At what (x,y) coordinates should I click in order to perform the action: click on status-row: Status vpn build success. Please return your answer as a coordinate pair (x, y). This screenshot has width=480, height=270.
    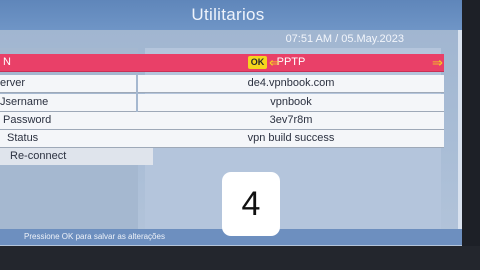
    Looking at the image, I should click on (225, 139).